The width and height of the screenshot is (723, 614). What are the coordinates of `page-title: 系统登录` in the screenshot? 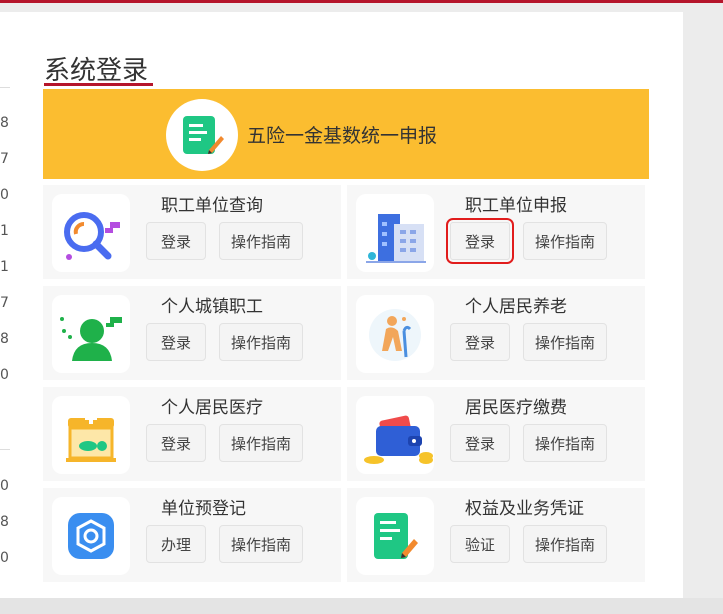 It's located at (96, 71).